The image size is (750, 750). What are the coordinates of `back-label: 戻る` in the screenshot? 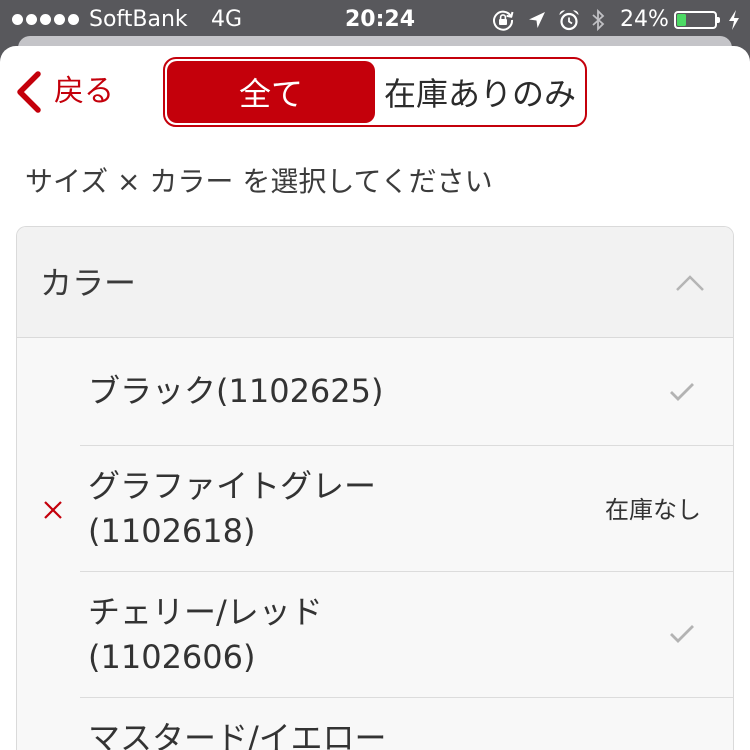 It's located at (84, 91).